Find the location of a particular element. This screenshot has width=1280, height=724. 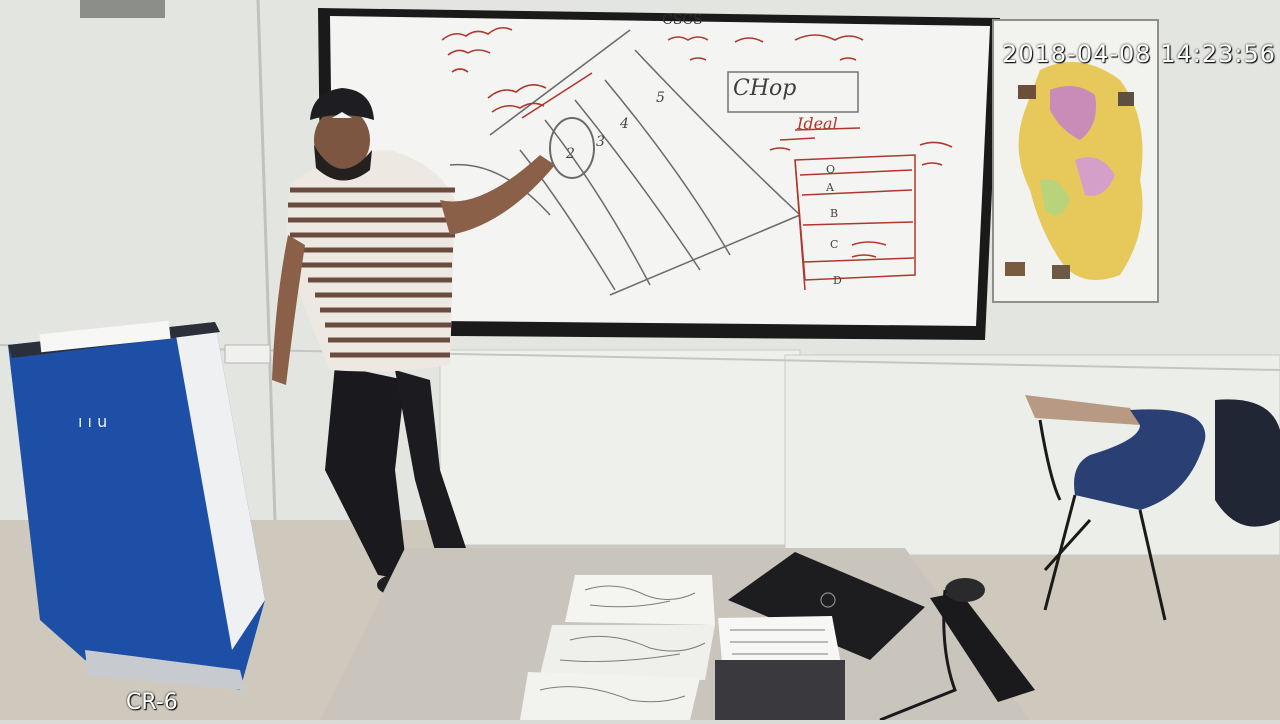

whiteboard-number-label: 2 is located at coordinates (570, 154).